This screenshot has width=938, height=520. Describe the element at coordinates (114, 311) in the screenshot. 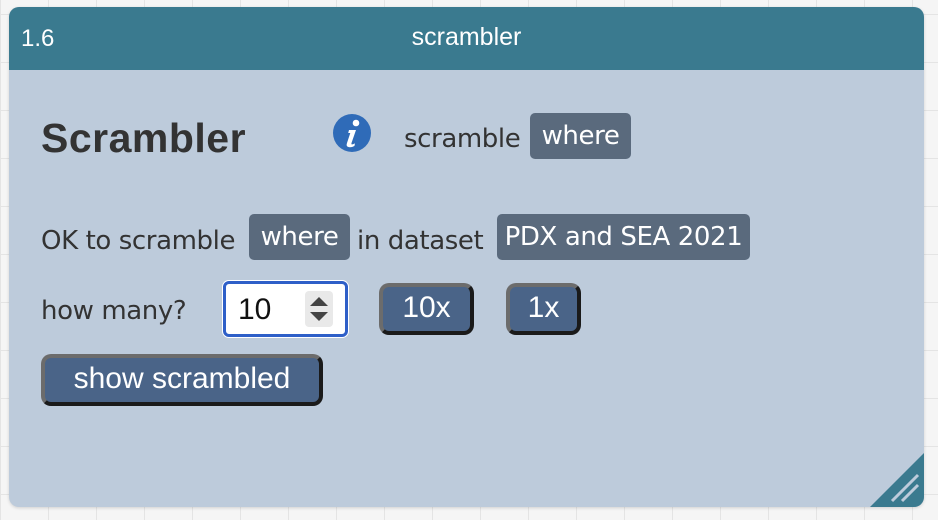

I see `how-many-label: how many?` at that location.